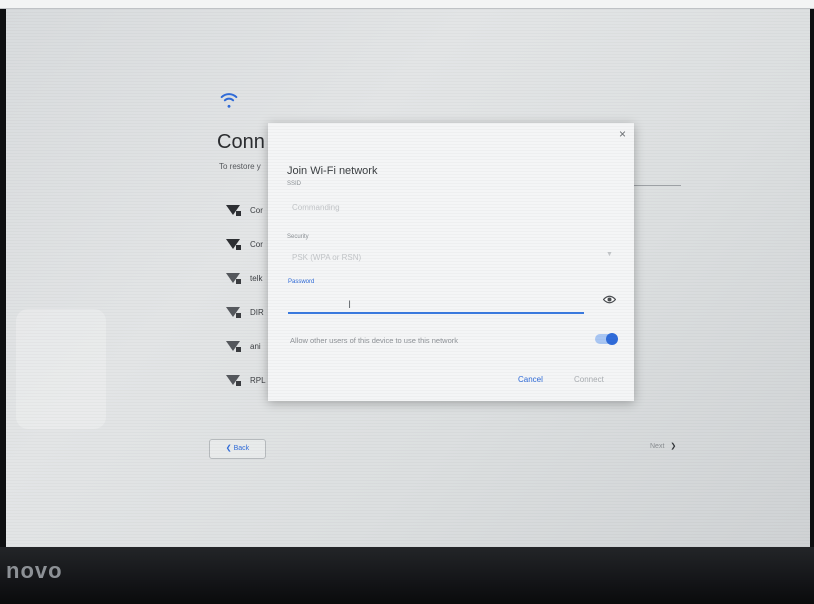 Image resolution: width=814 pixels, height=604 pixels. What do you see at coordinates (298, 237) in the screenshot?
I see `security-label: Security` at bounding box center [298, 237].